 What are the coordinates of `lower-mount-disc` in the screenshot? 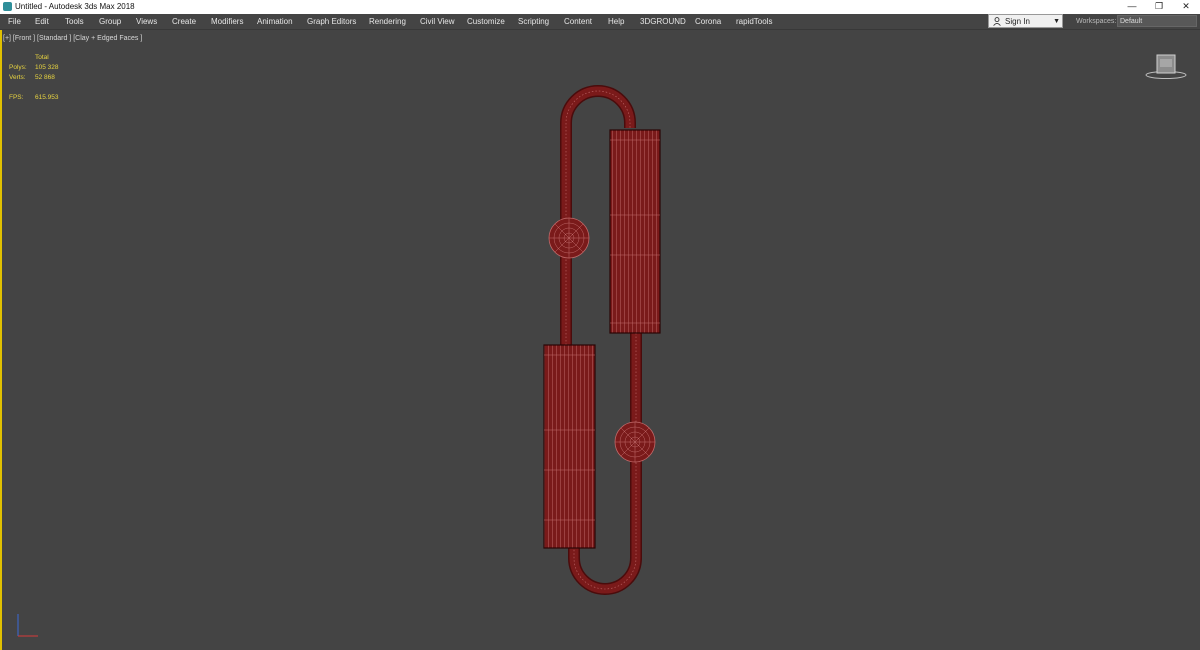 It's located at (635, 442).